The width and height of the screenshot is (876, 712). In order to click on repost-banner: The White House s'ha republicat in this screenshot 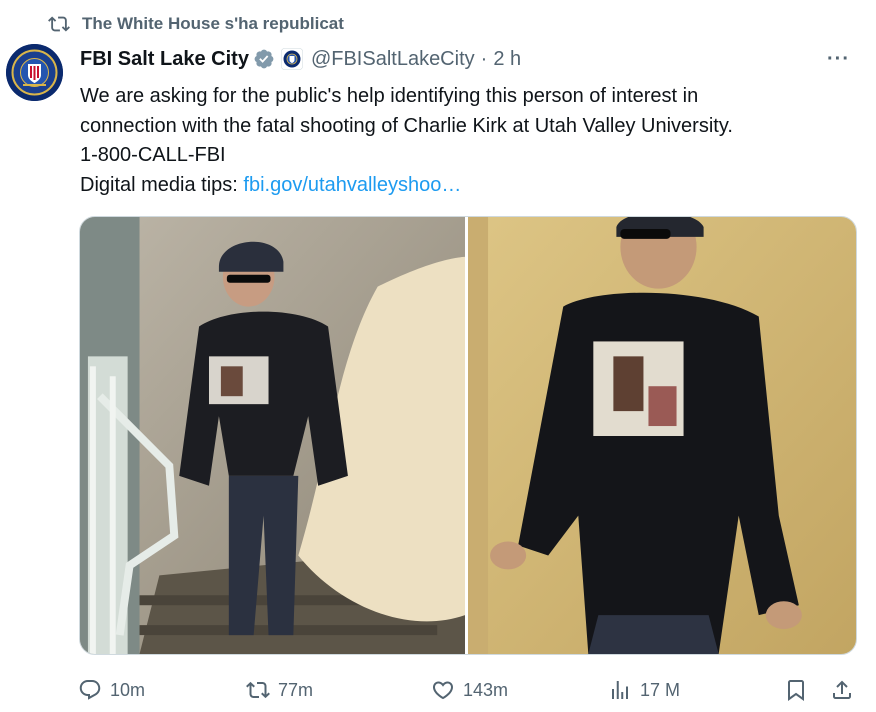, I will do `click(196, 24)`.